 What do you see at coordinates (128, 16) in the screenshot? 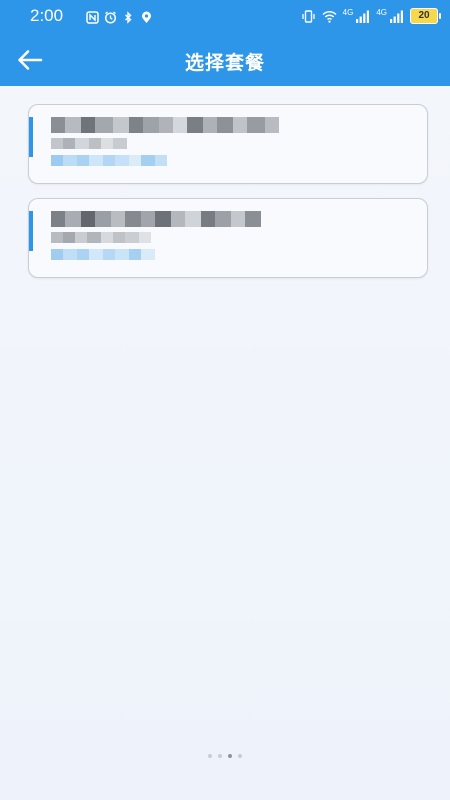
I see `bluetooth-icon` at bounding box center [128, 16].